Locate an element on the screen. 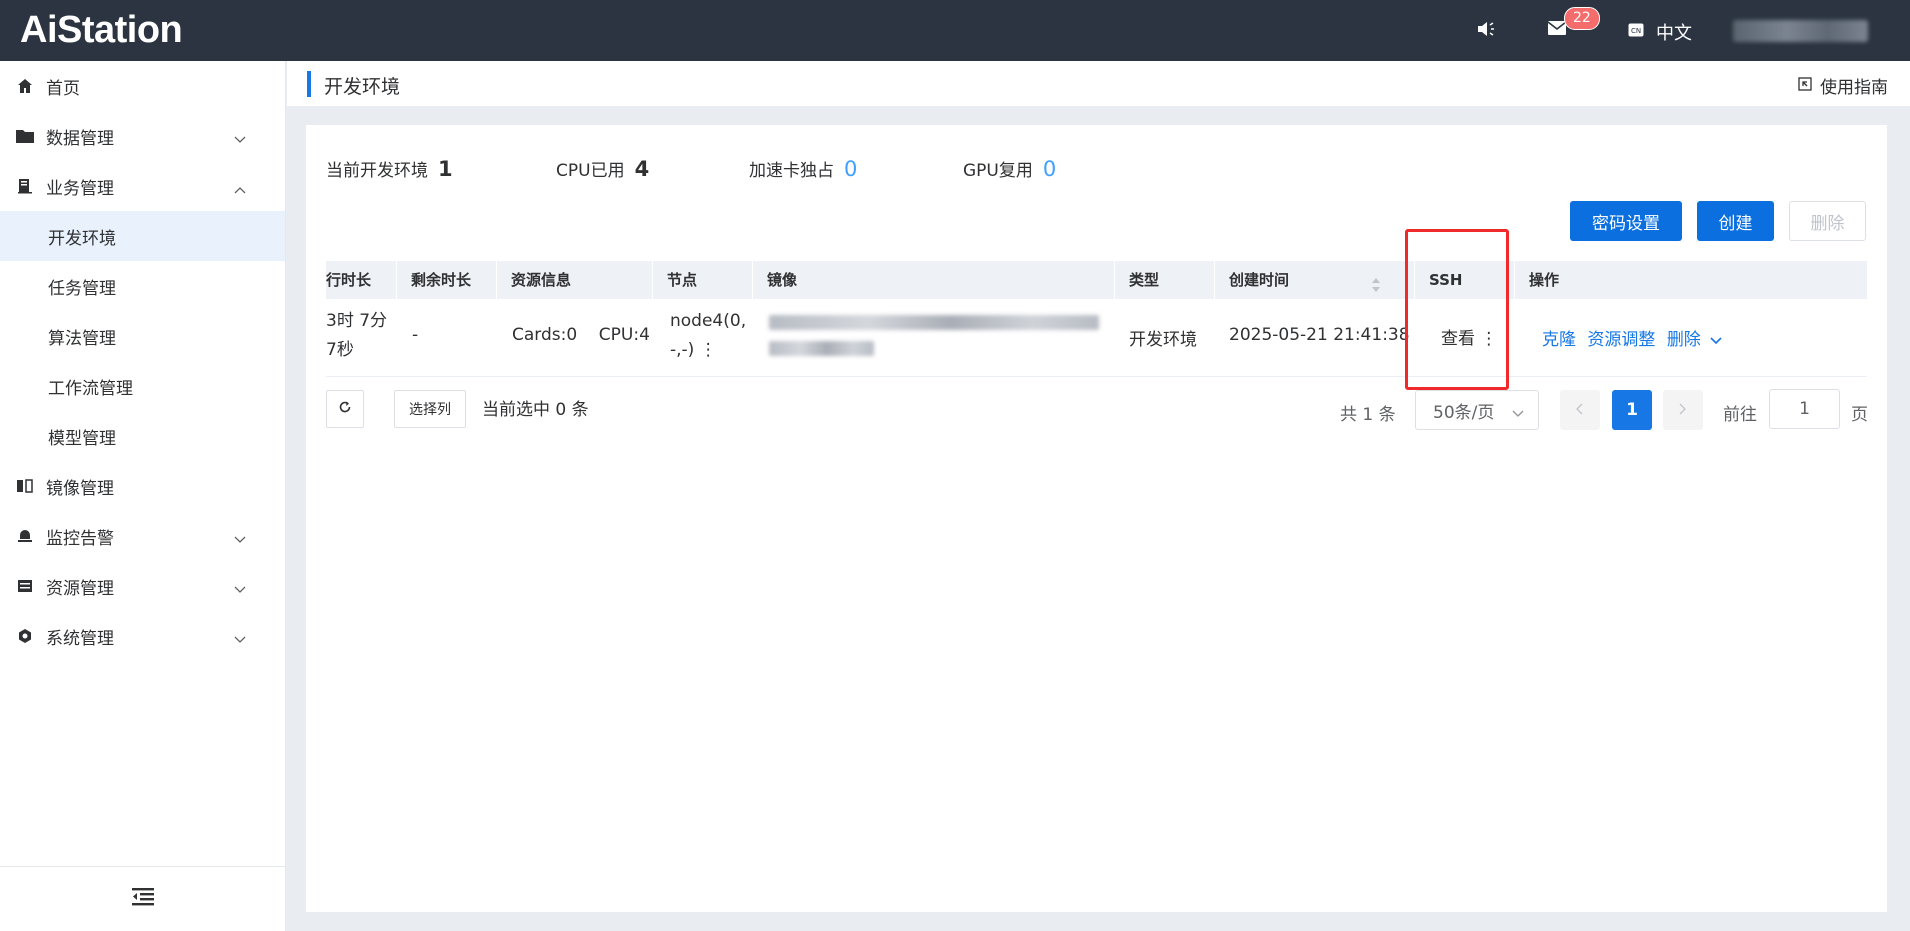  prev-page-button is located at coordinates (1580, 410).